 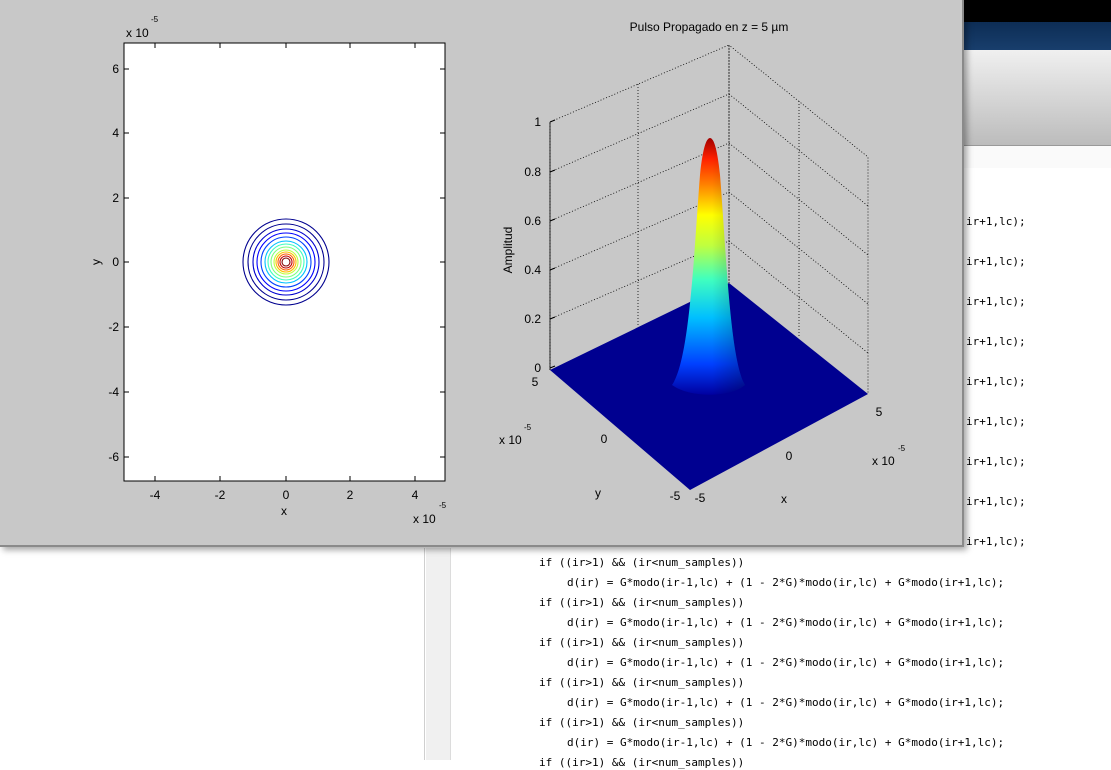 What do you see at coordinates (532, 319) in the screenshot?
I see `surface-ztick-label: 0.2` at bounding box center [532, 319].